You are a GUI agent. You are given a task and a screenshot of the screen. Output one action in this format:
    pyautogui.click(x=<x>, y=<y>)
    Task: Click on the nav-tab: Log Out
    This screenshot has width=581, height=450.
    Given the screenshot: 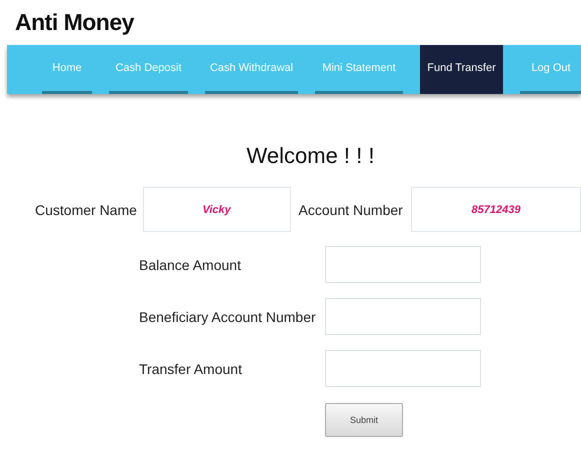 What is the action you would take?
    pyautogui.click(x=550, y=69)
    